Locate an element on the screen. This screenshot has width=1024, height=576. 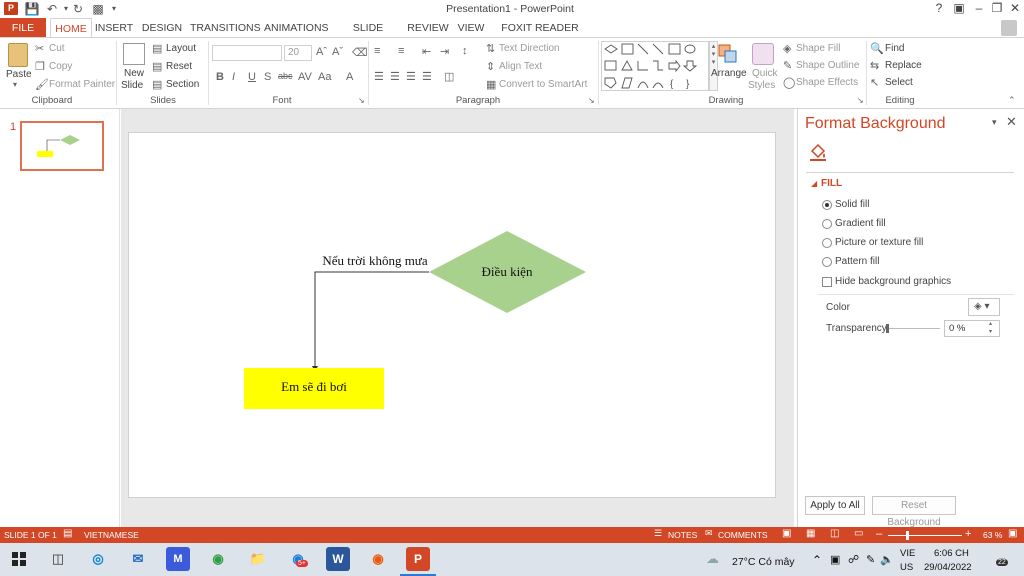
box-text: Em sẽ đi bơi is located at coordinates (314, 387).